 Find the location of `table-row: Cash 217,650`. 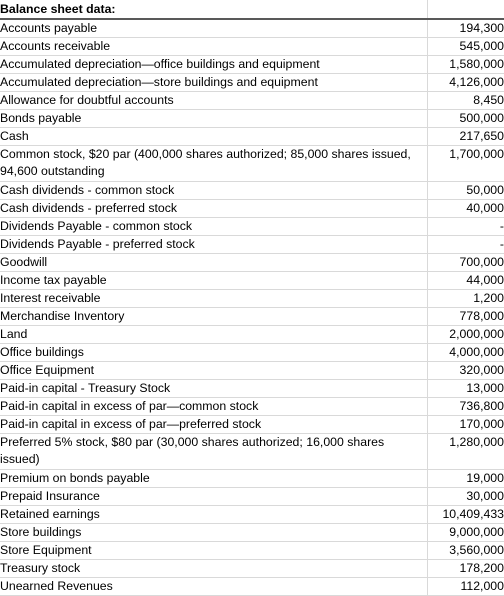

table-row: Cash 217,650 is located at coordinates (252, 136).